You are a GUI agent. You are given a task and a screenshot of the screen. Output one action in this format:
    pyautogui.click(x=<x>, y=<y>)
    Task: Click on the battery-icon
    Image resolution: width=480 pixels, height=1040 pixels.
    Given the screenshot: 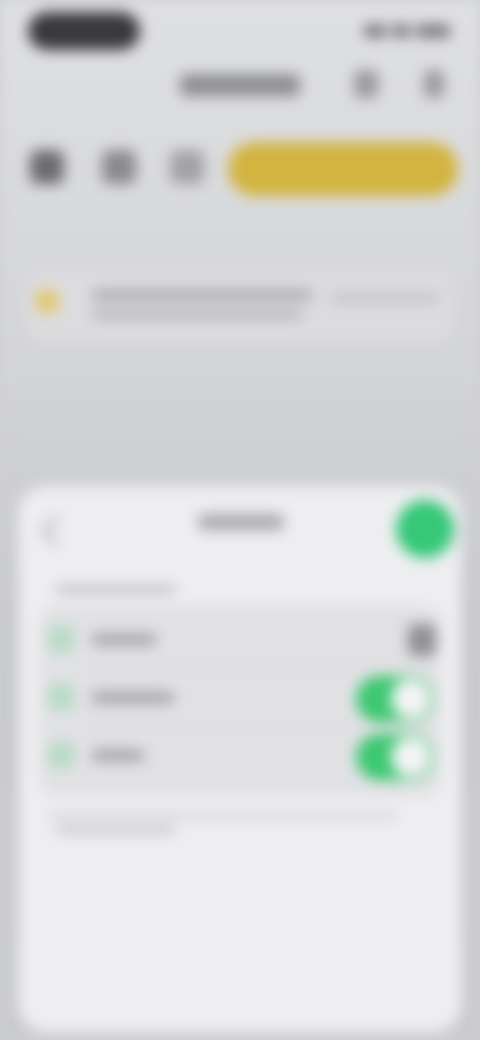 What is the action you would take?
    pyautogui.click(x=433, y=31)
    